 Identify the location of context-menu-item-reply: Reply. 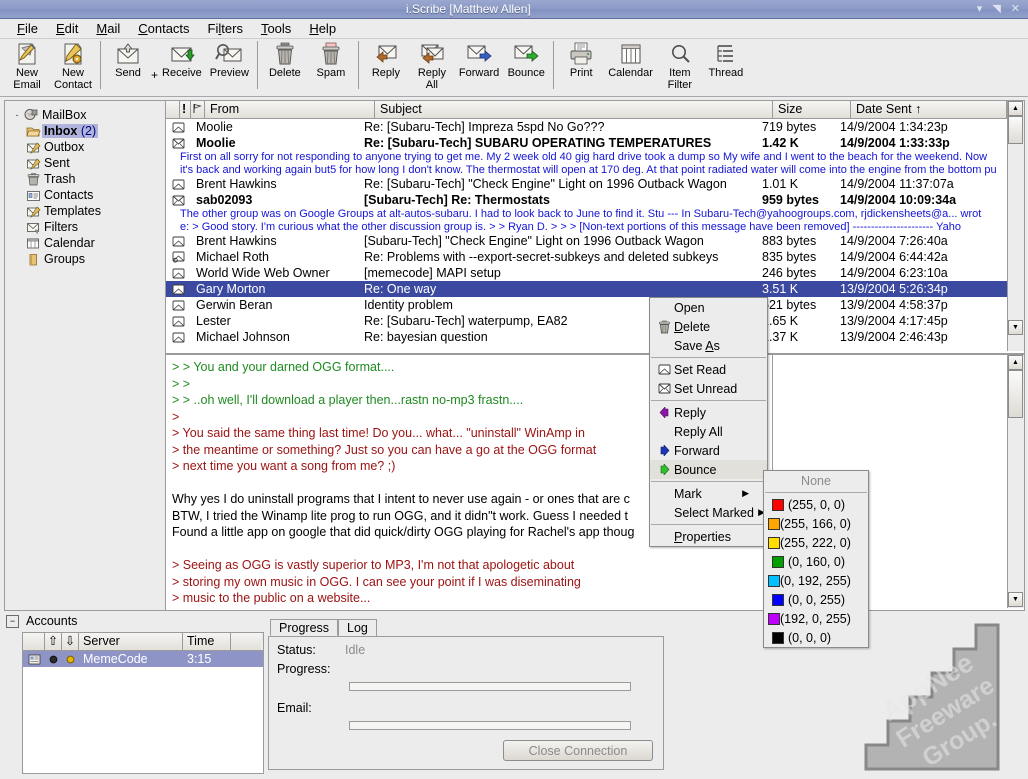
(708, 412).